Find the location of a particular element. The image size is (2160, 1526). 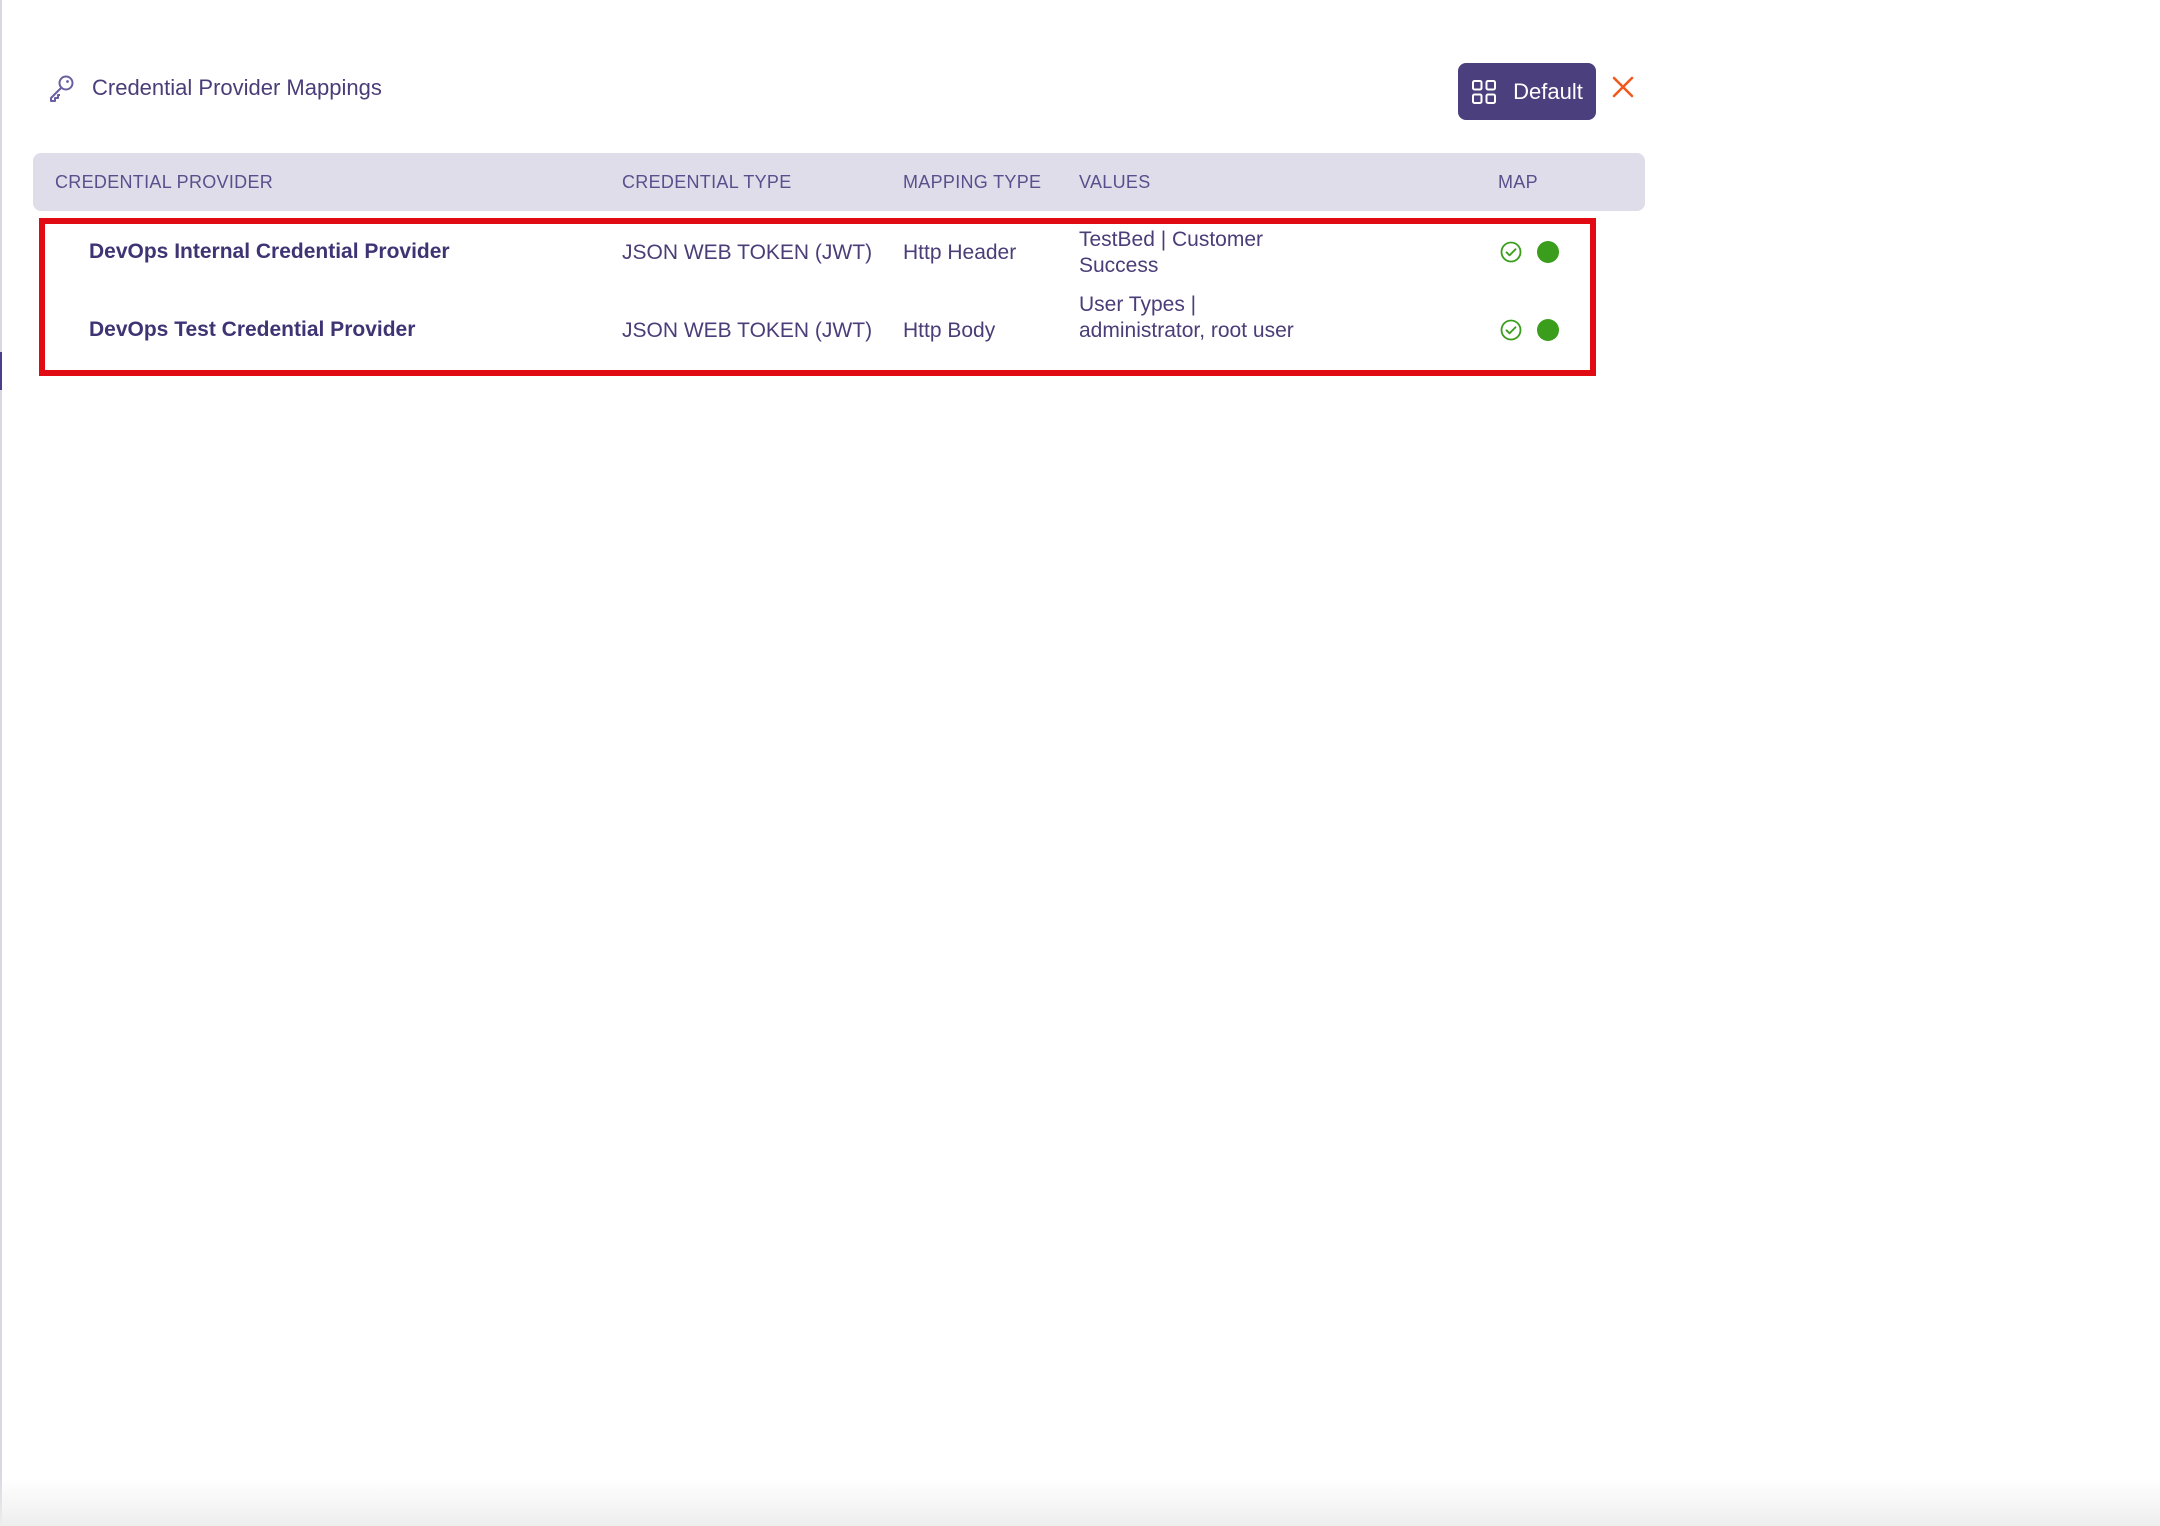

column-header-map: MAP is located at coordinates (1518, 182).